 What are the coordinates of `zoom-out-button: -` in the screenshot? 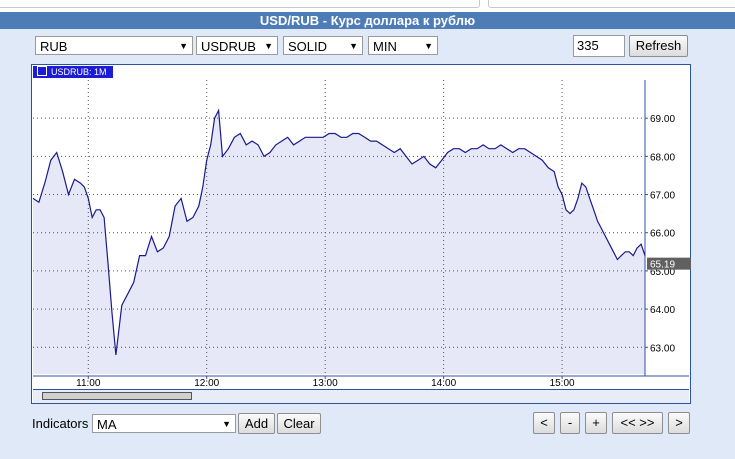 It's located at (570, 423).